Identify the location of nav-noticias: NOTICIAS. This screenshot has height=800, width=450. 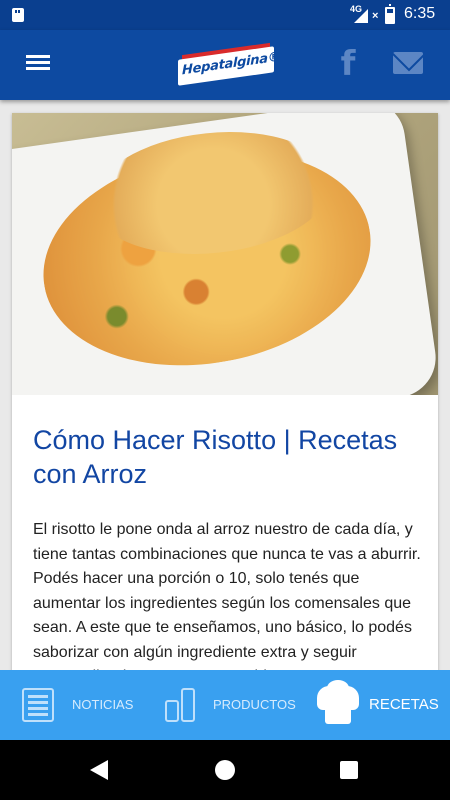
(75, 705).